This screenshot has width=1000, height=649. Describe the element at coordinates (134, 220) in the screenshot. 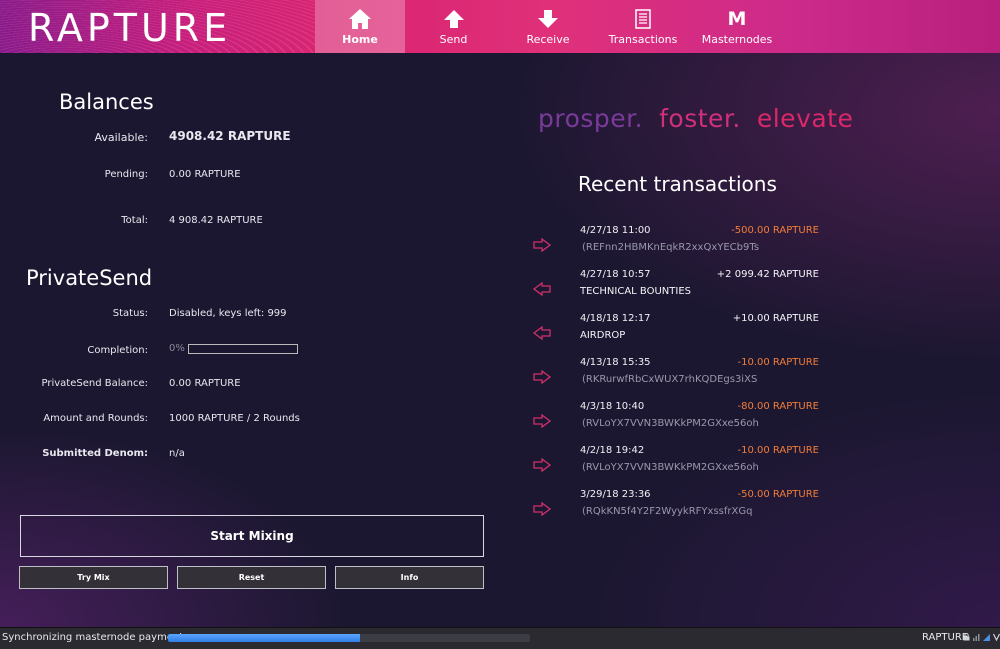

I see `total-label: Total:` at that location.